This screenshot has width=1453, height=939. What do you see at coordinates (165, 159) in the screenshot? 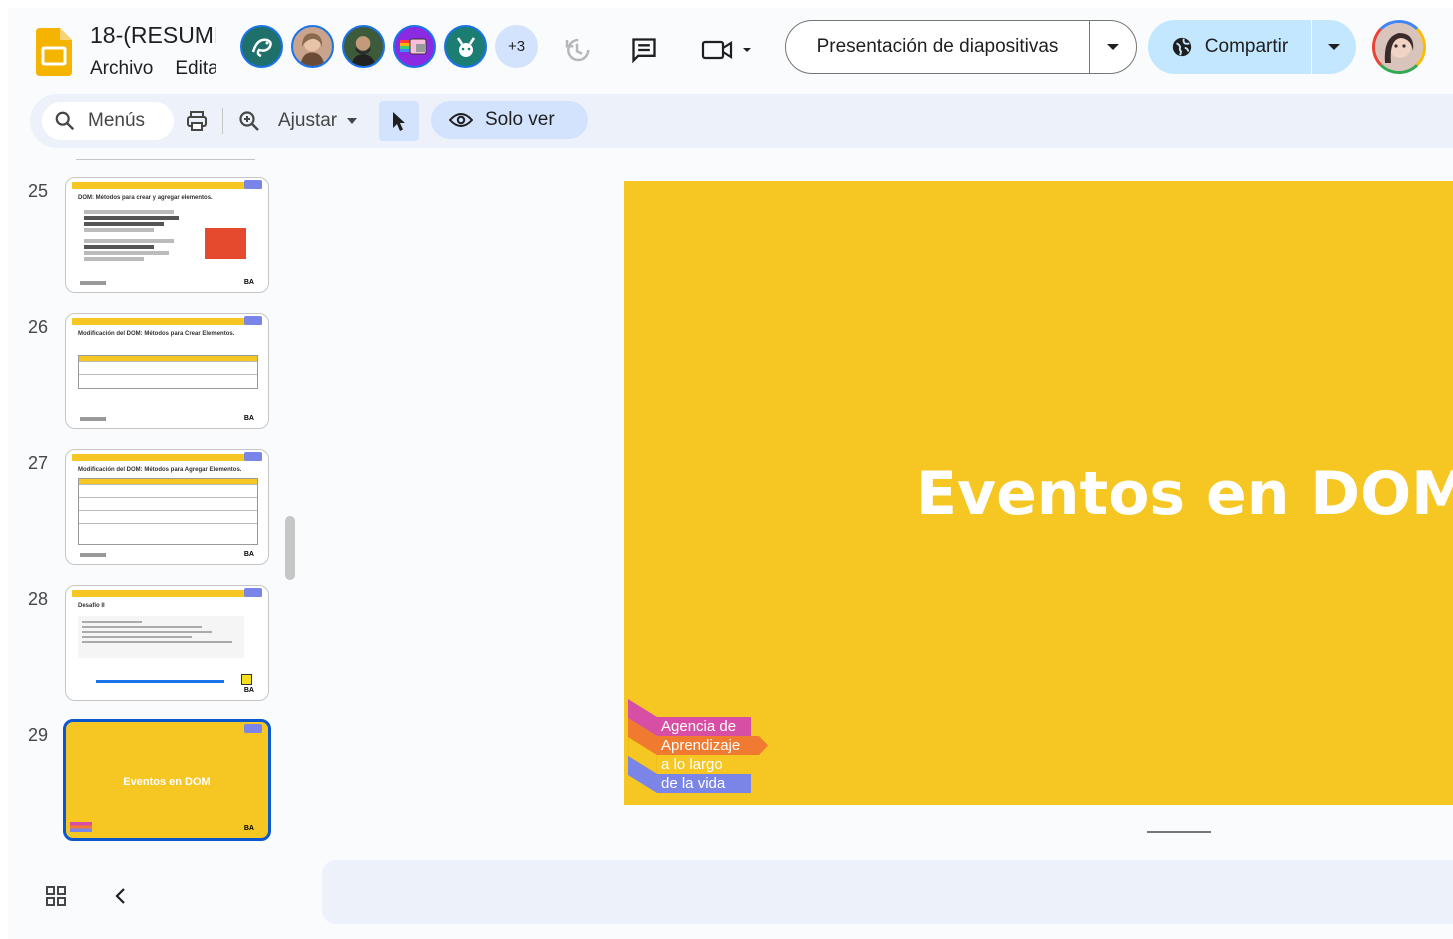
I see `filmstrip-divider` at bounding box center [165, 159].